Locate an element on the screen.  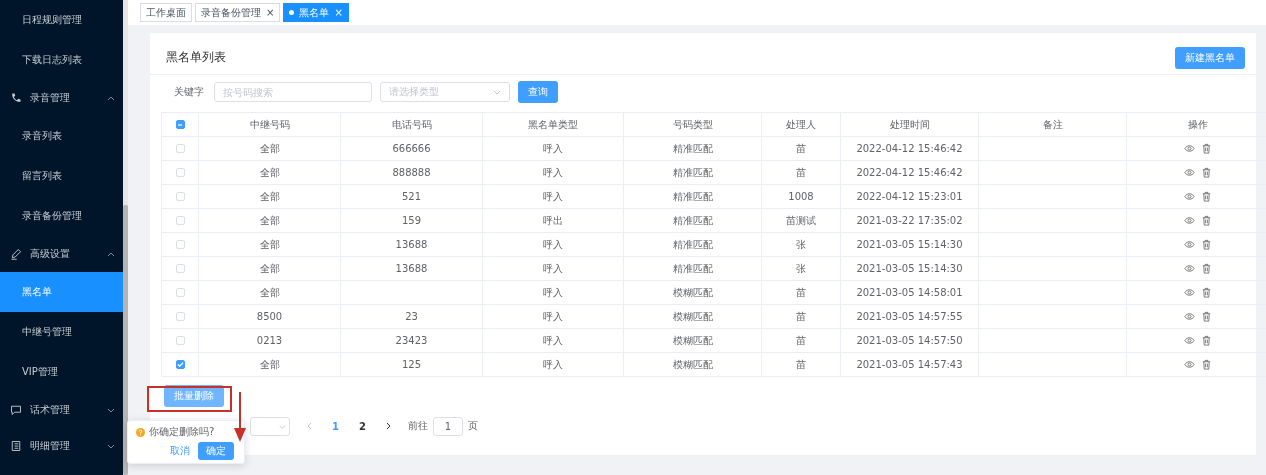
keyword-label: 关键字 is located at coordinates (189, 92).